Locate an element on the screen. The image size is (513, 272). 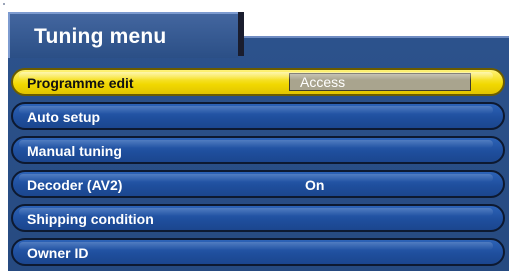
title-tab-shadow is located at coordinates (241, 34).